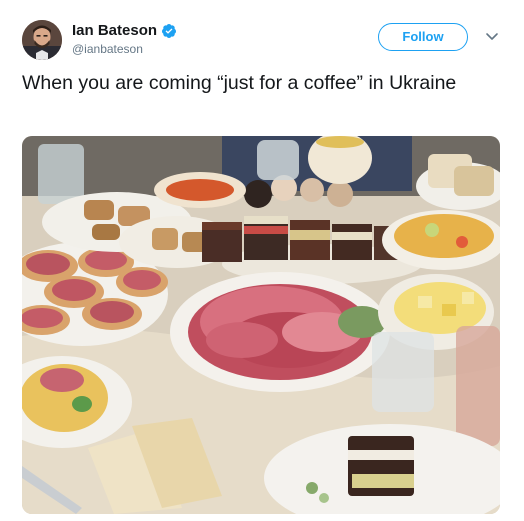  What do you see at coordinates (169, 31) in the screenshot?
I see `verified-badge-icon` at bounding box center [169, 31].